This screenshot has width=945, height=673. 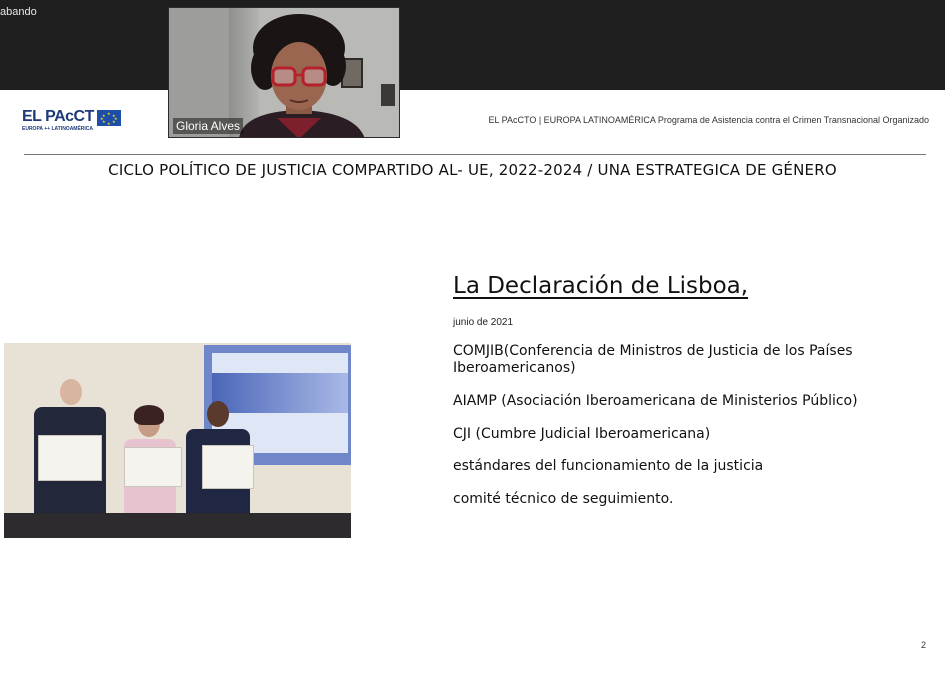 What do you see at coordinates (71, 392) in the screenshot?
I see `person-left-head` at bounding box center [71, 392].